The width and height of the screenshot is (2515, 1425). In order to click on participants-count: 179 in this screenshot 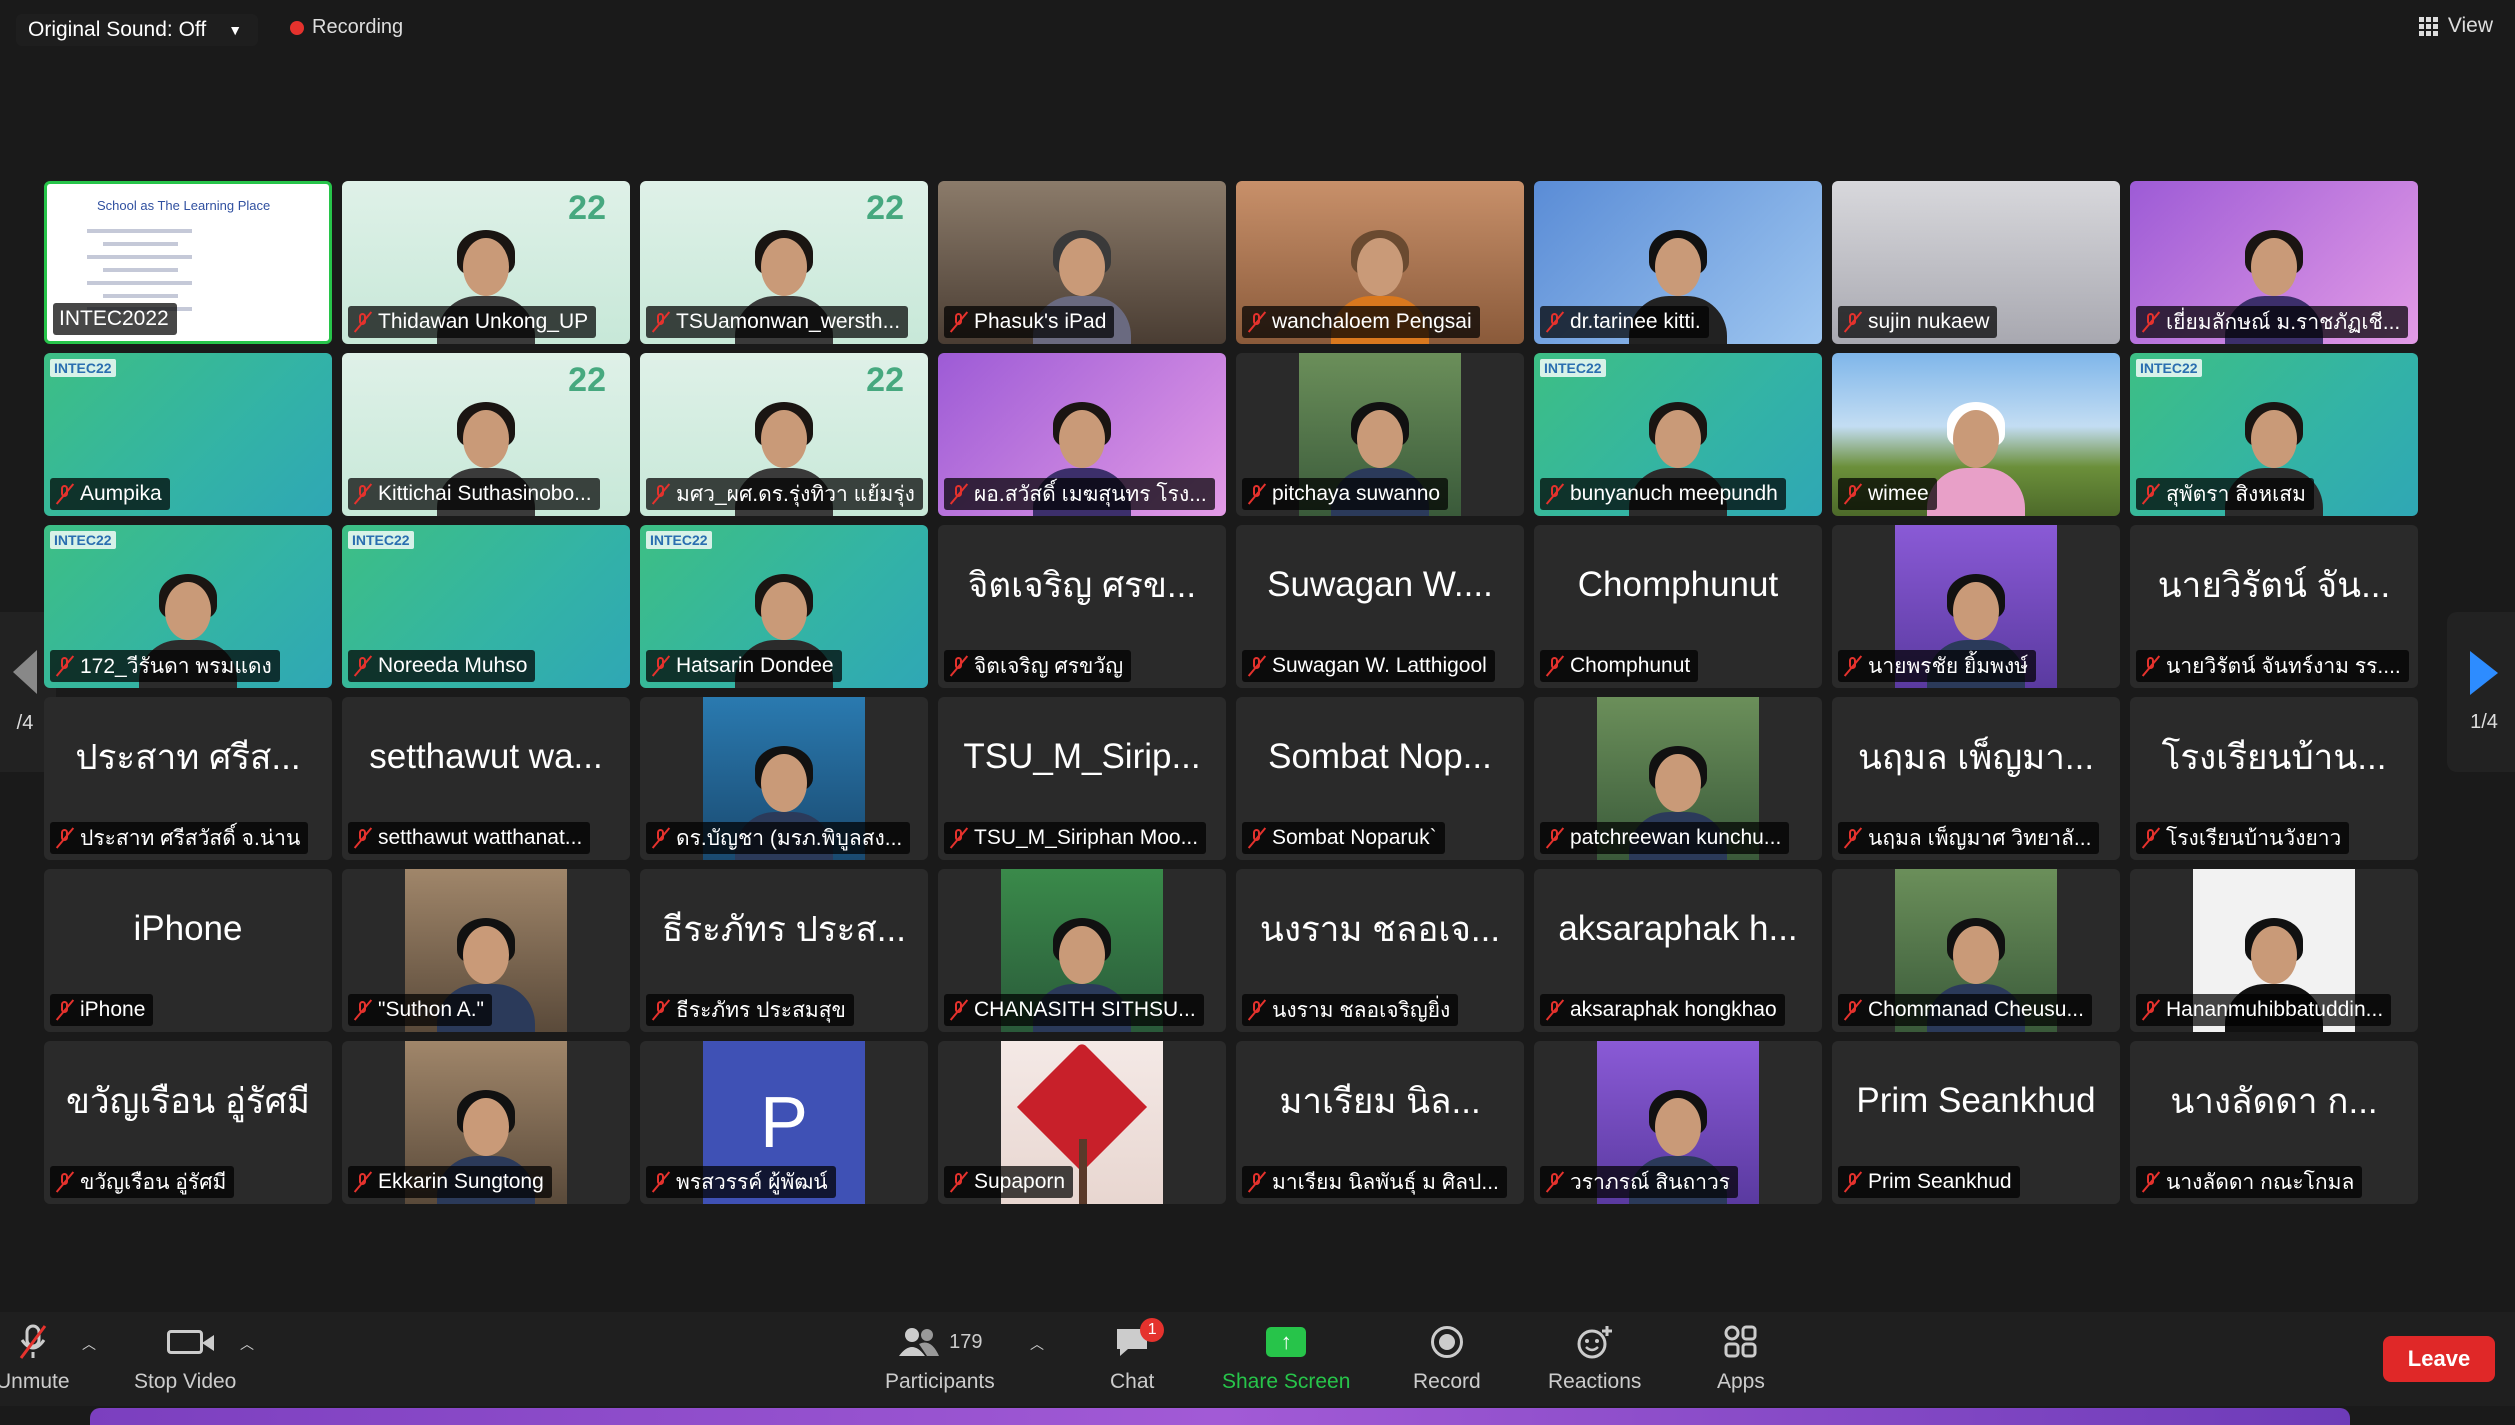, I will do `click(966, 1341)`.